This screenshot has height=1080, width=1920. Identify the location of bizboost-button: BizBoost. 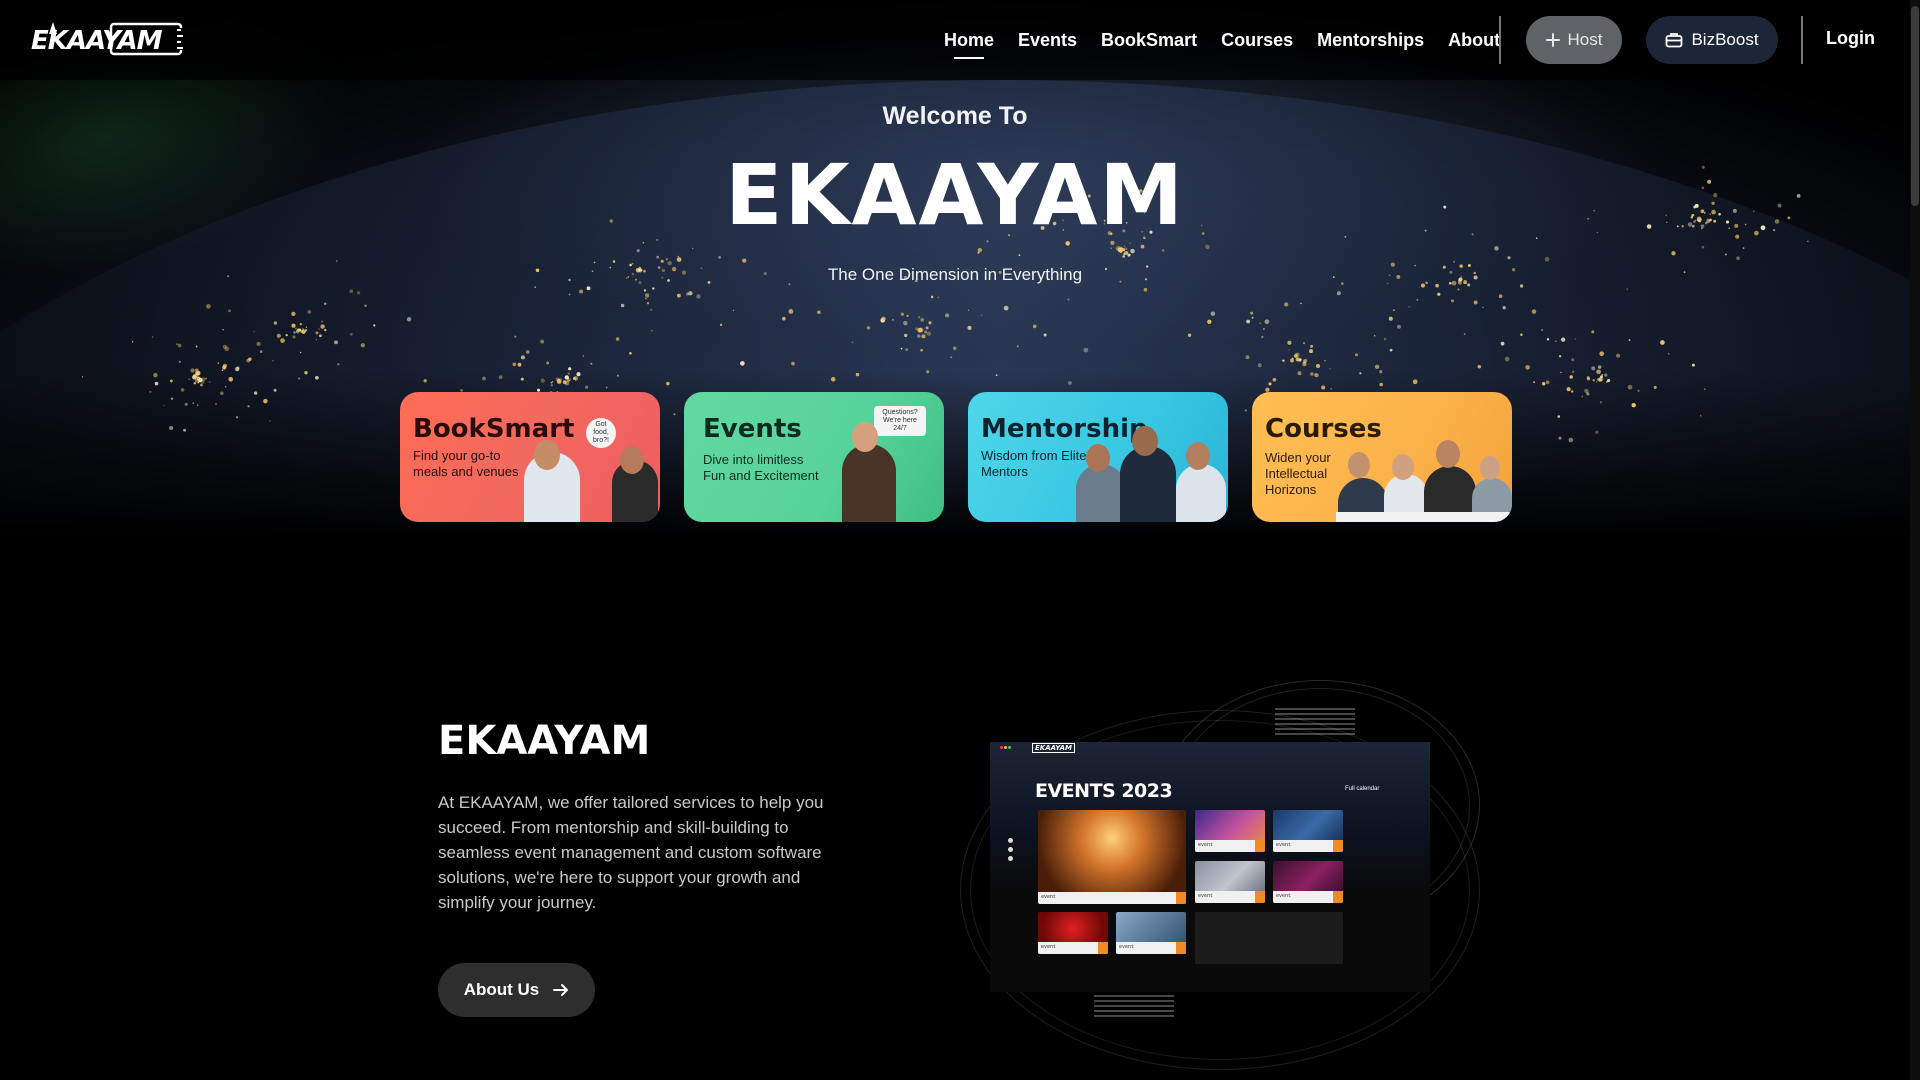
(1712, 40).